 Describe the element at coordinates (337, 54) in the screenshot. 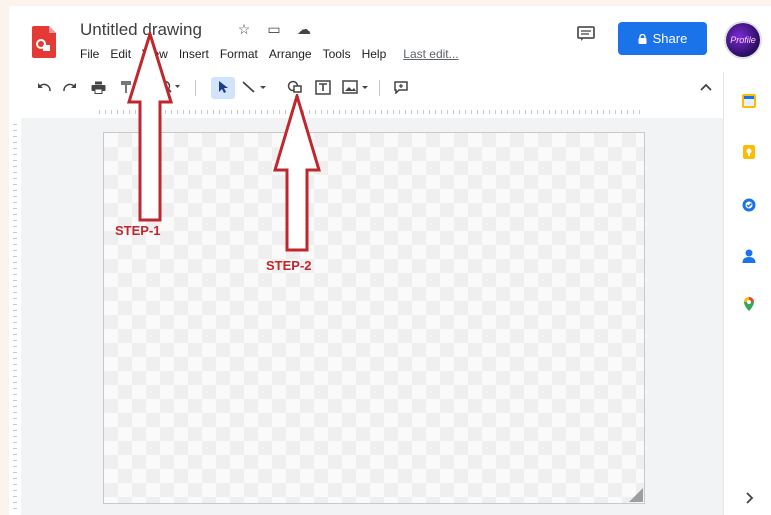

I see `menu-tools: Tools` at that location.